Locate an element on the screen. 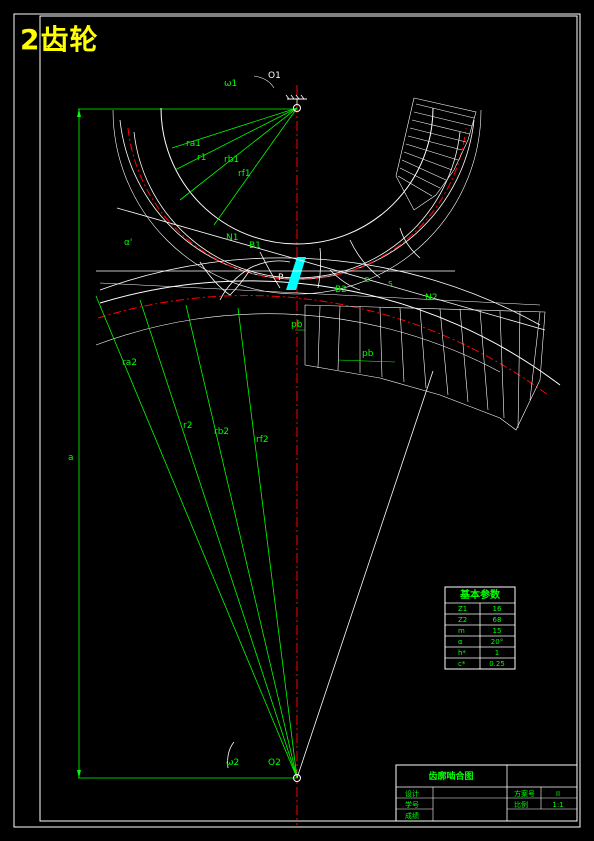 This screenshot has height=841, width=594. param-value: 0.25 is located at coordinates (497, 664).